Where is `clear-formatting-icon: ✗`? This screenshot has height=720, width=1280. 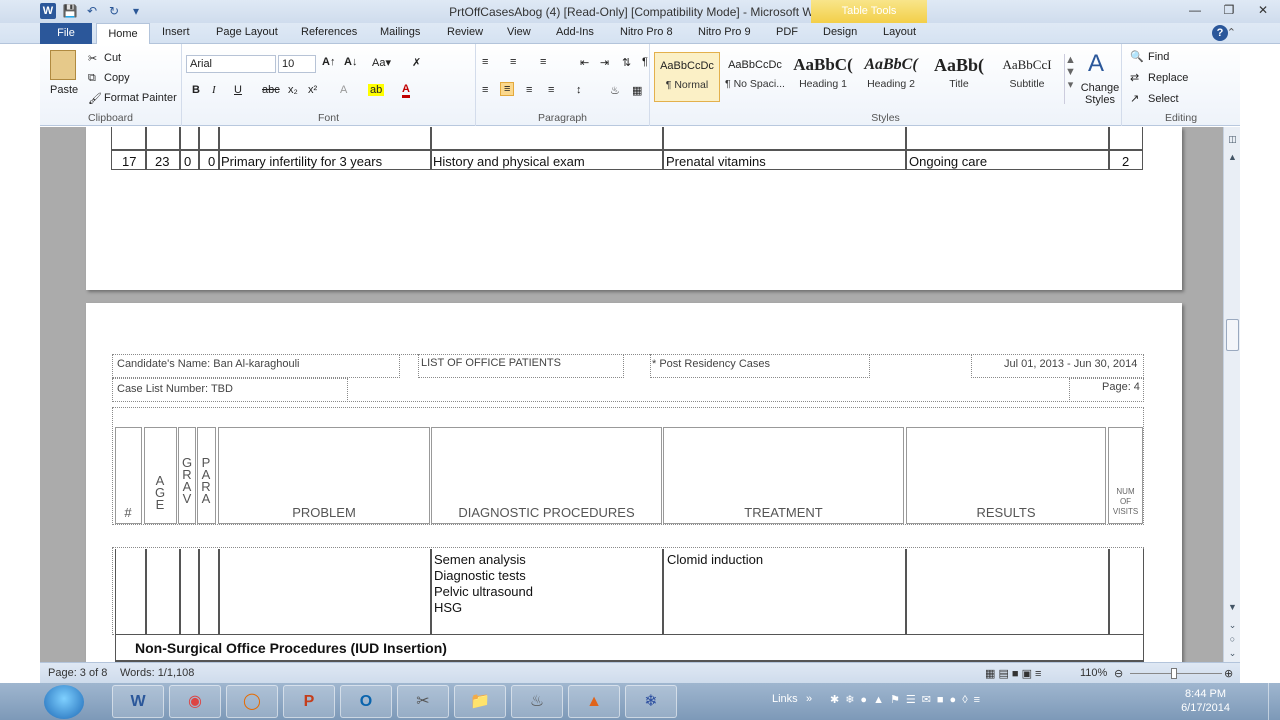
clear-formatting-icon: ✗ is located at coordinates (416, 62).